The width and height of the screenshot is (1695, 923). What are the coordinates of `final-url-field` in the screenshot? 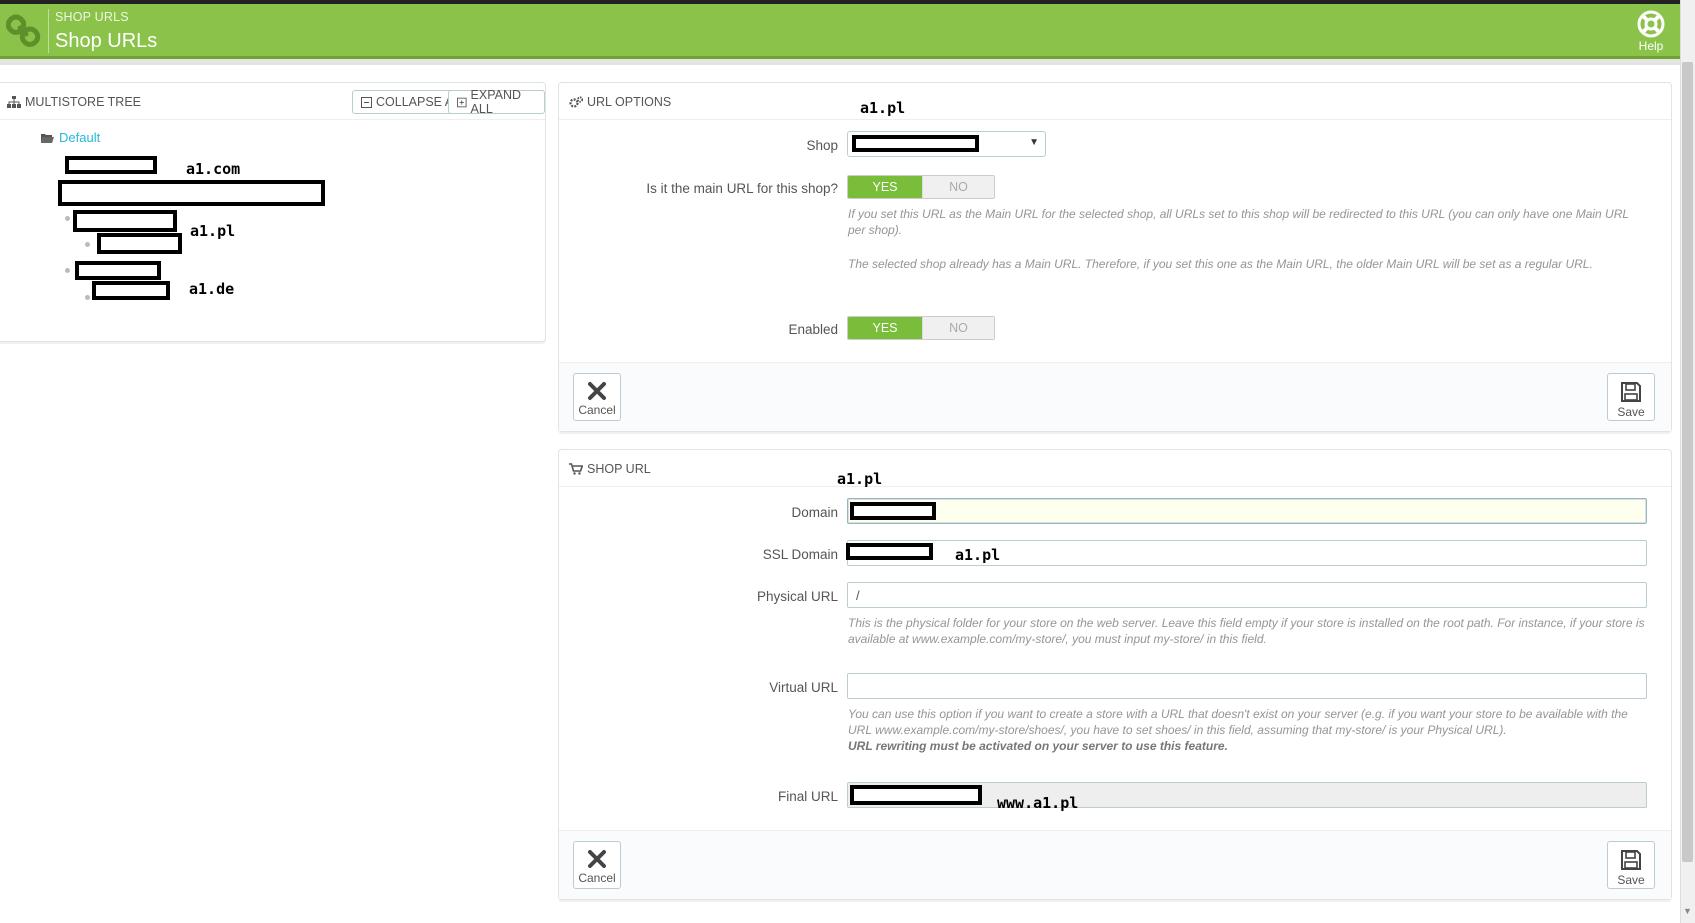 It's located at (1247, 795).